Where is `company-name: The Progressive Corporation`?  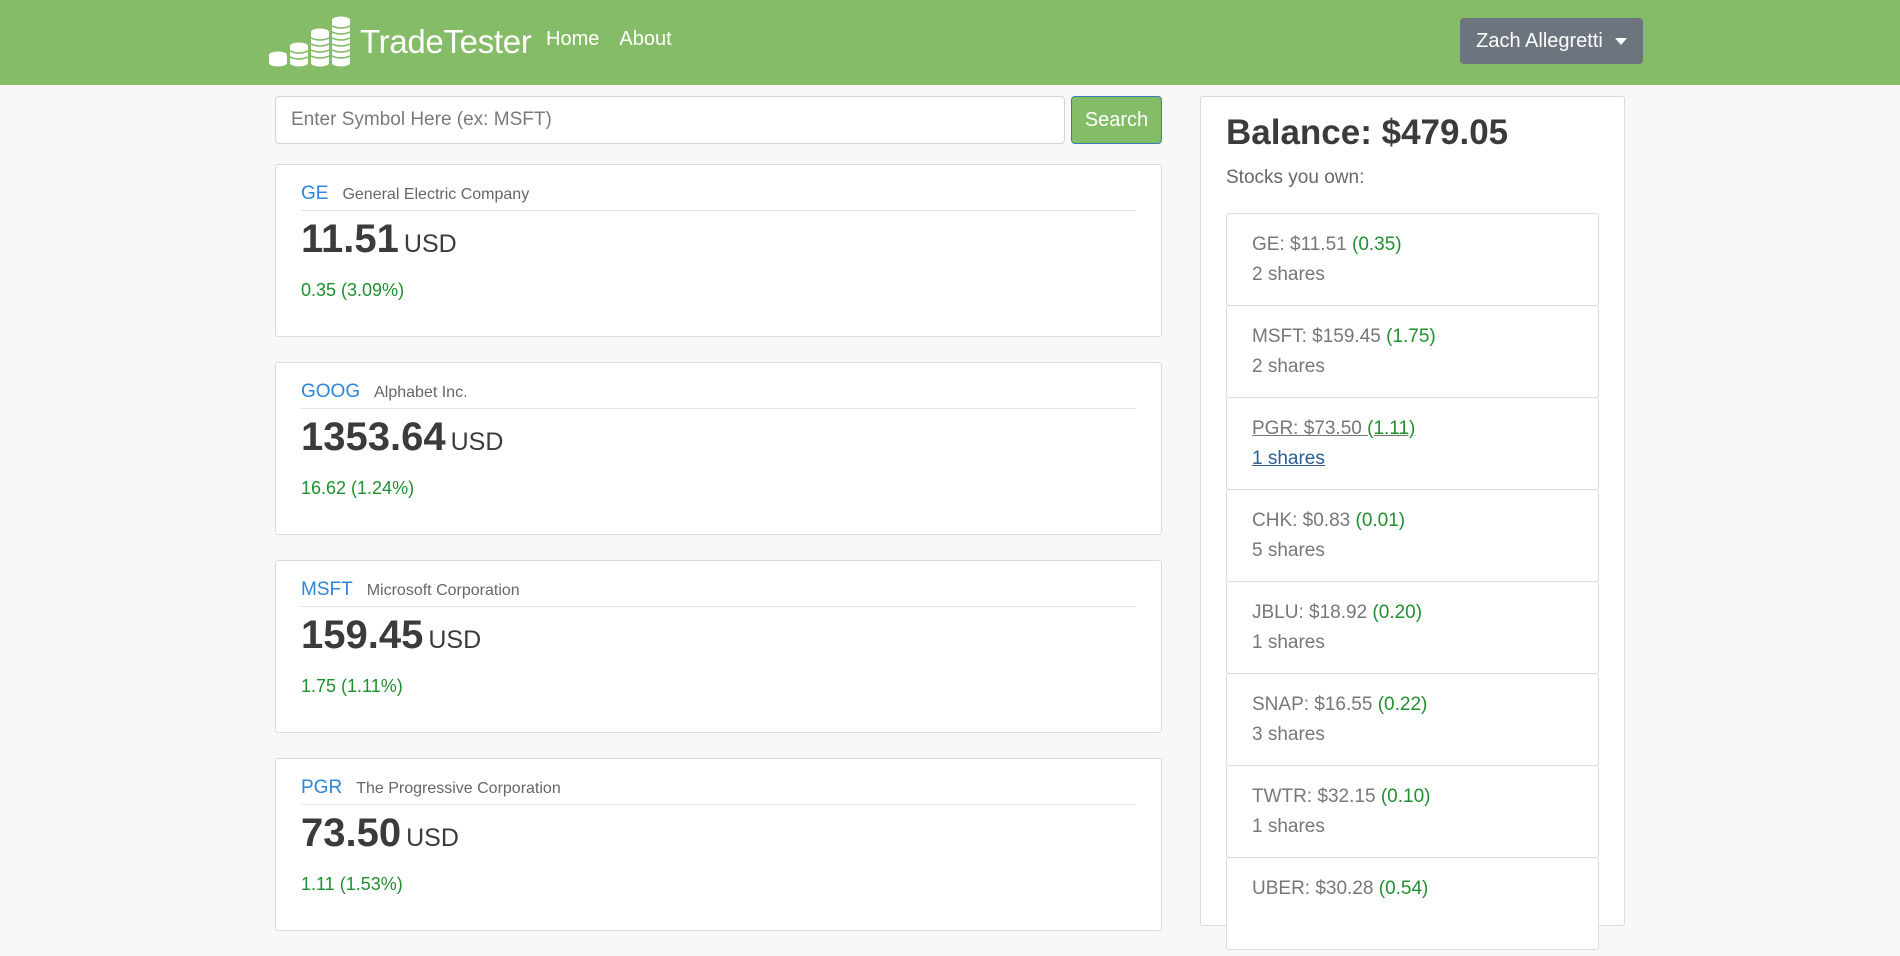
company-name: The Progressive Corporation is located at coordinates (458, 788).